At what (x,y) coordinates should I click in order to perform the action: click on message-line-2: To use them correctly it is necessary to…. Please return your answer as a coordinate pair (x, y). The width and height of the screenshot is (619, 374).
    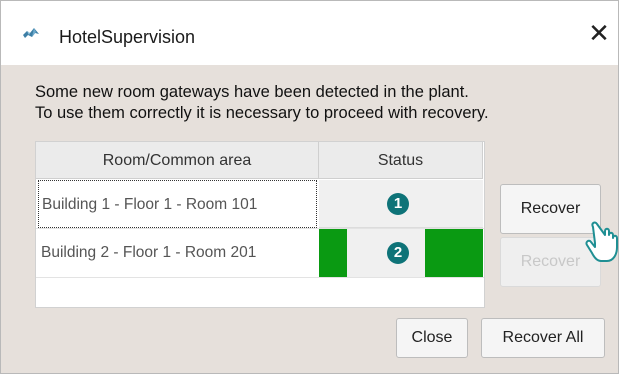
    Looking at the image, I should click on (262, 113).